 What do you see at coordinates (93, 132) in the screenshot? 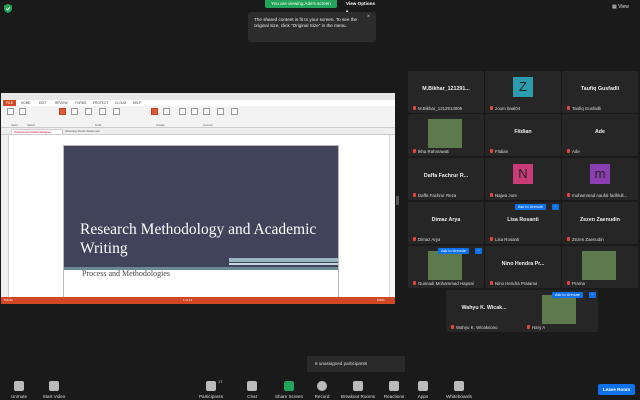
I see `document-tab: Shooting Flows Statement` at bounding box center [93, 132].